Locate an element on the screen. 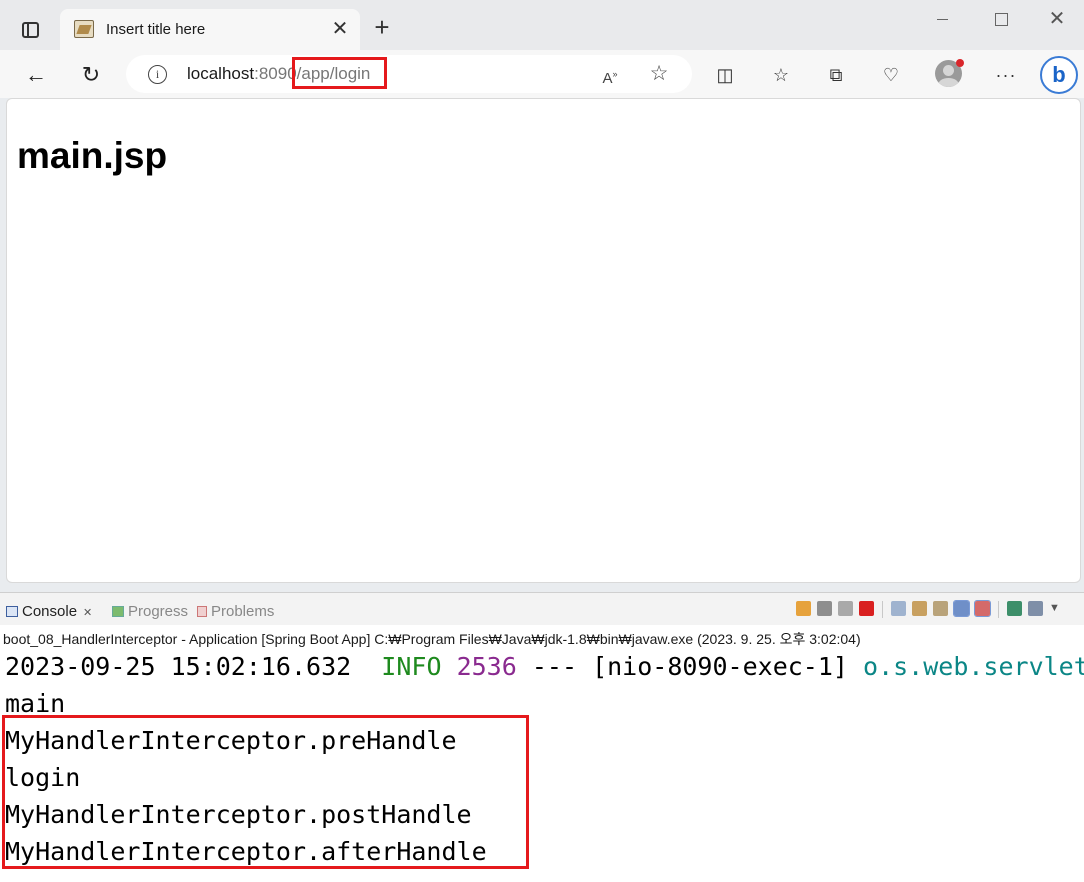  tab-progress-label: Progress is located at coordinates (158, 611).